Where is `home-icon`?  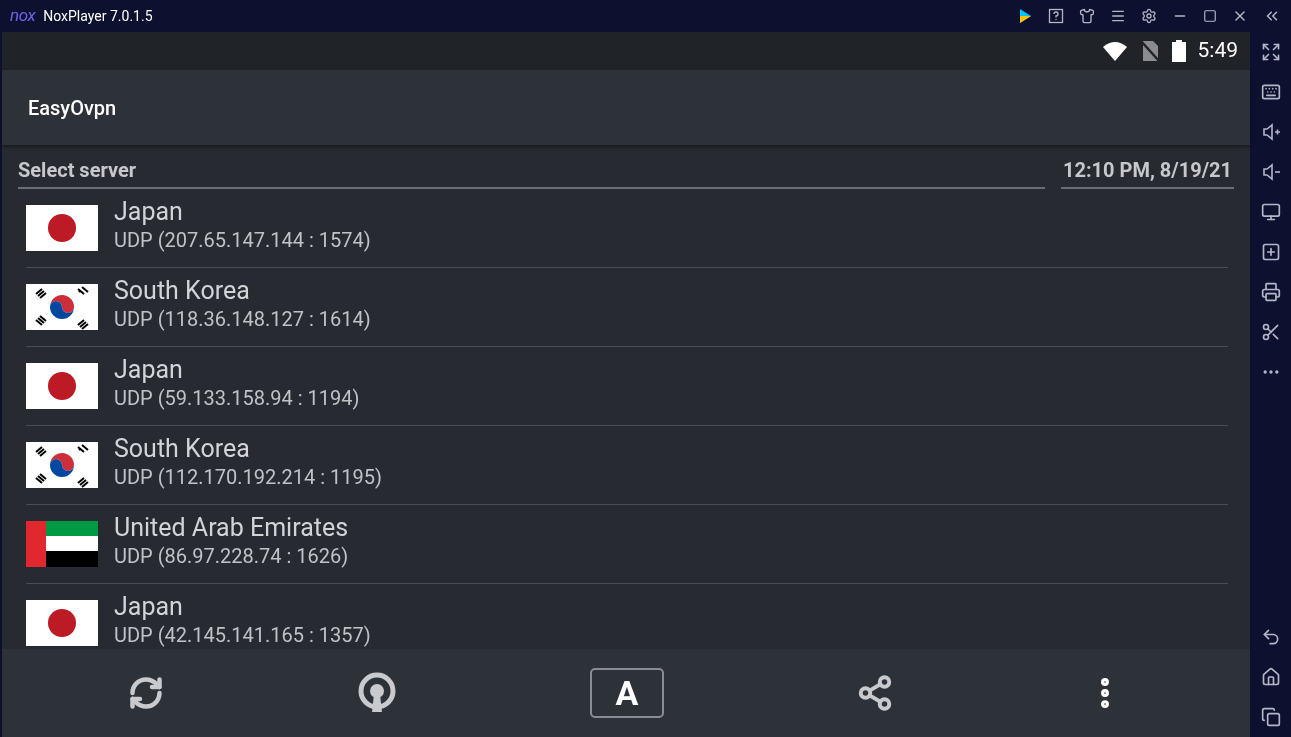
home-icon is located at coordinates (1270, 677).